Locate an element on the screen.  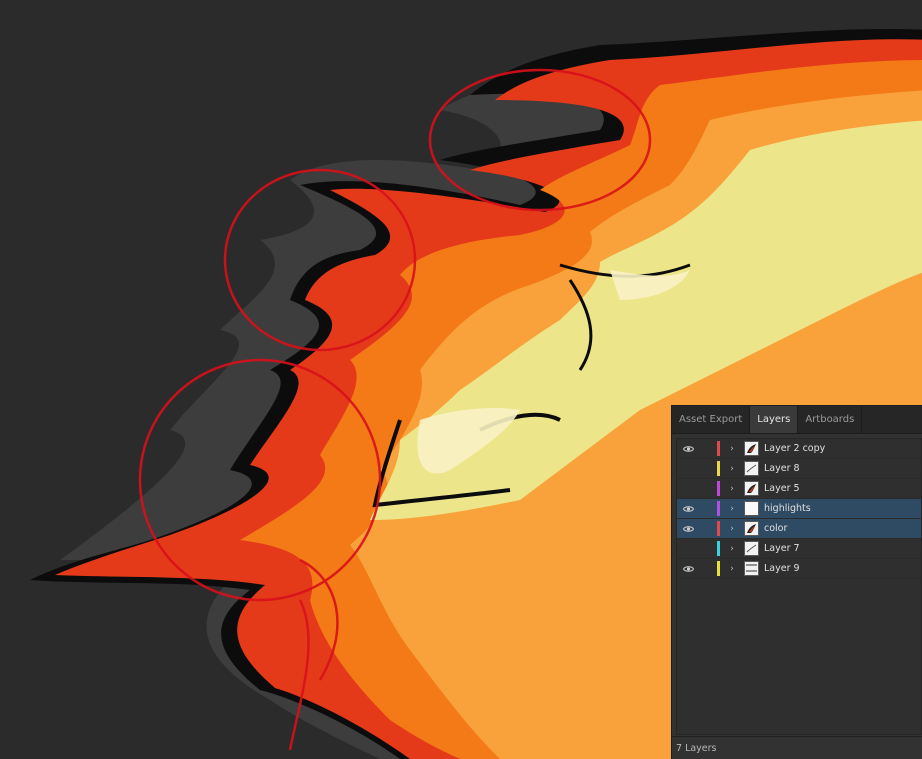
layer-name: color is located at coordinates (775, 528).